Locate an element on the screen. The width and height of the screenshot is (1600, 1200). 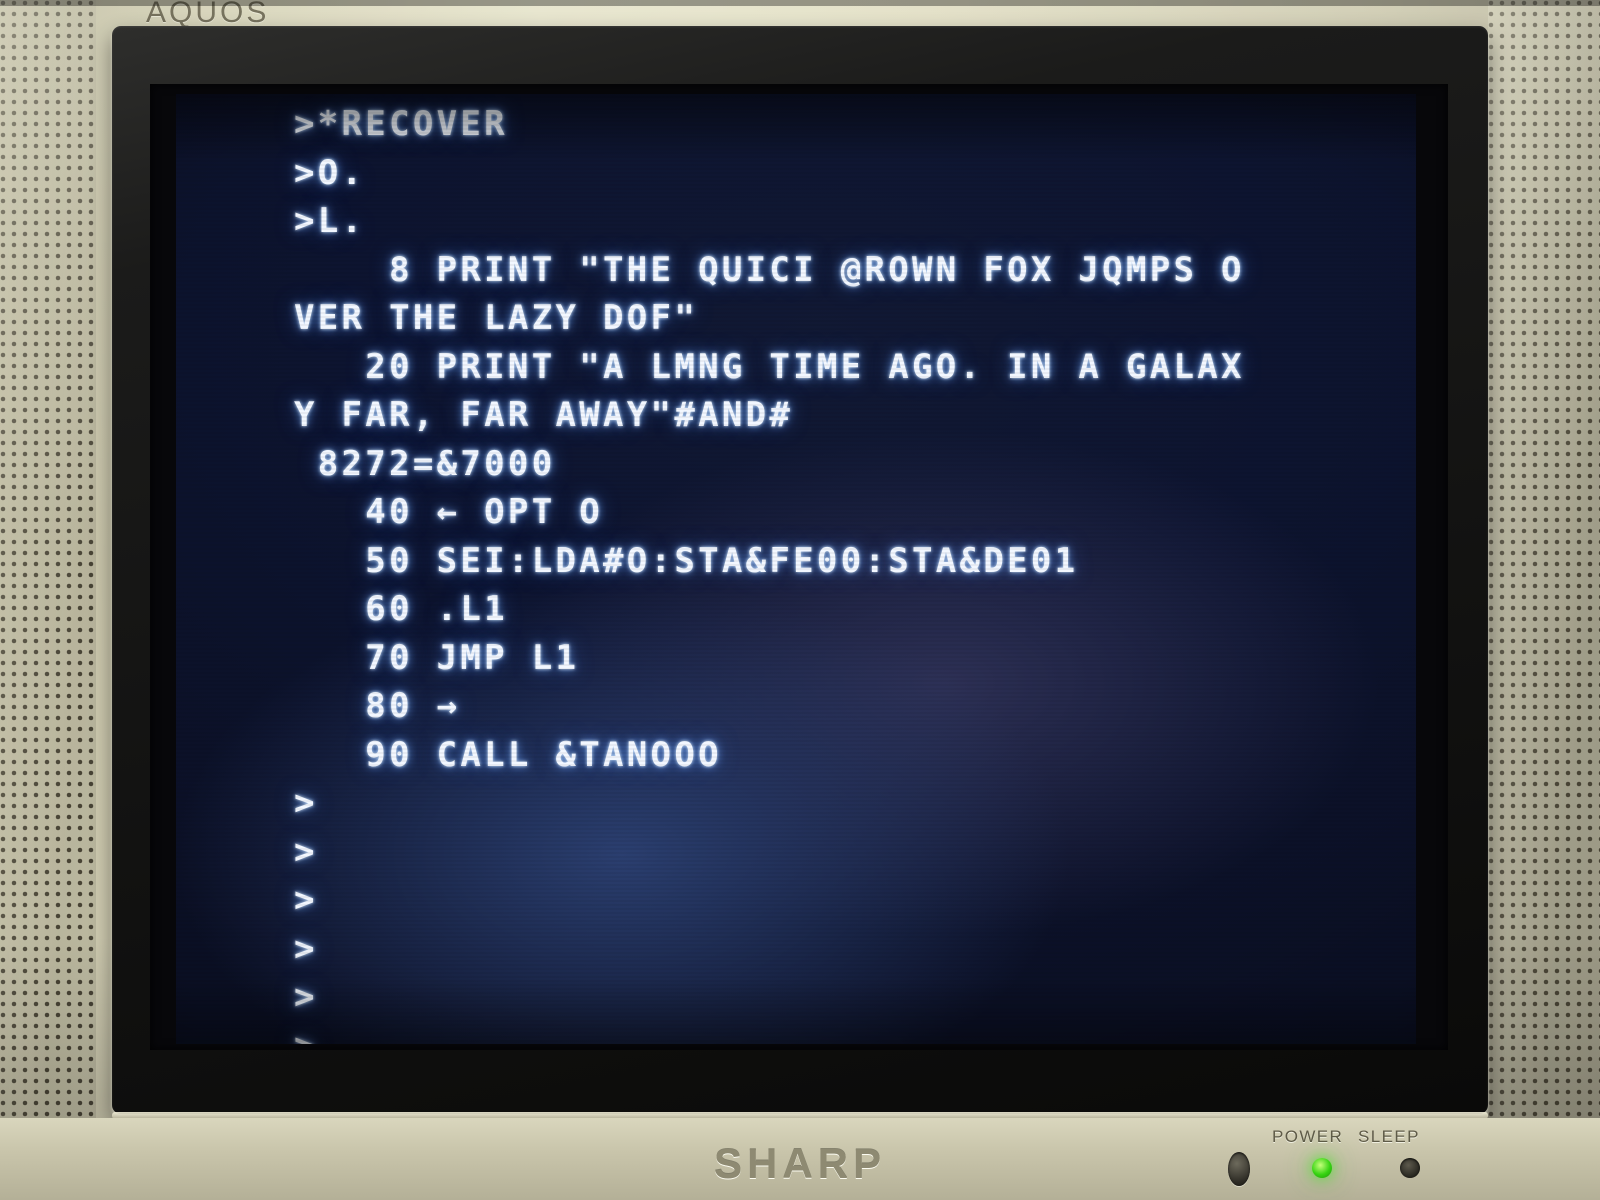
console-line: >L. is located at coordinates (330, 221).